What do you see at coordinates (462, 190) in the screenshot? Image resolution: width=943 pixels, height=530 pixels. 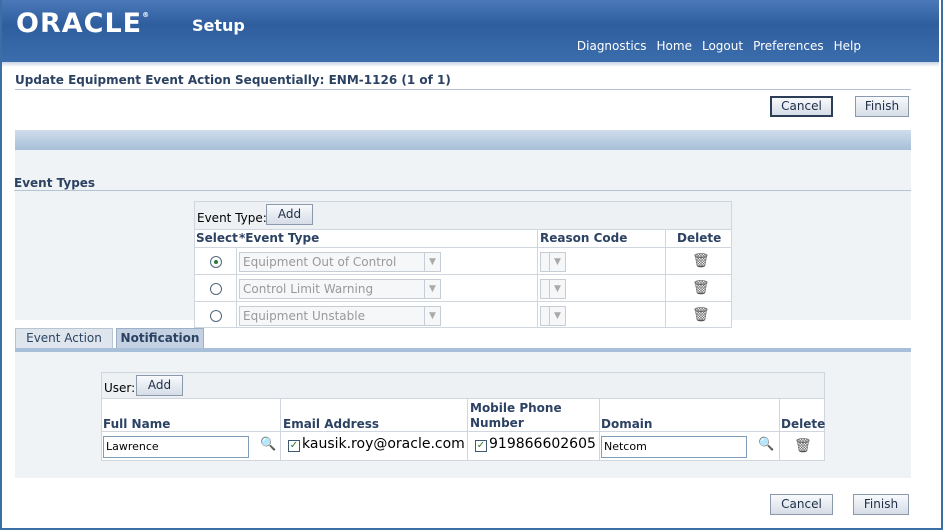 I see `event-types-divider` at bounding box center [462, 190].